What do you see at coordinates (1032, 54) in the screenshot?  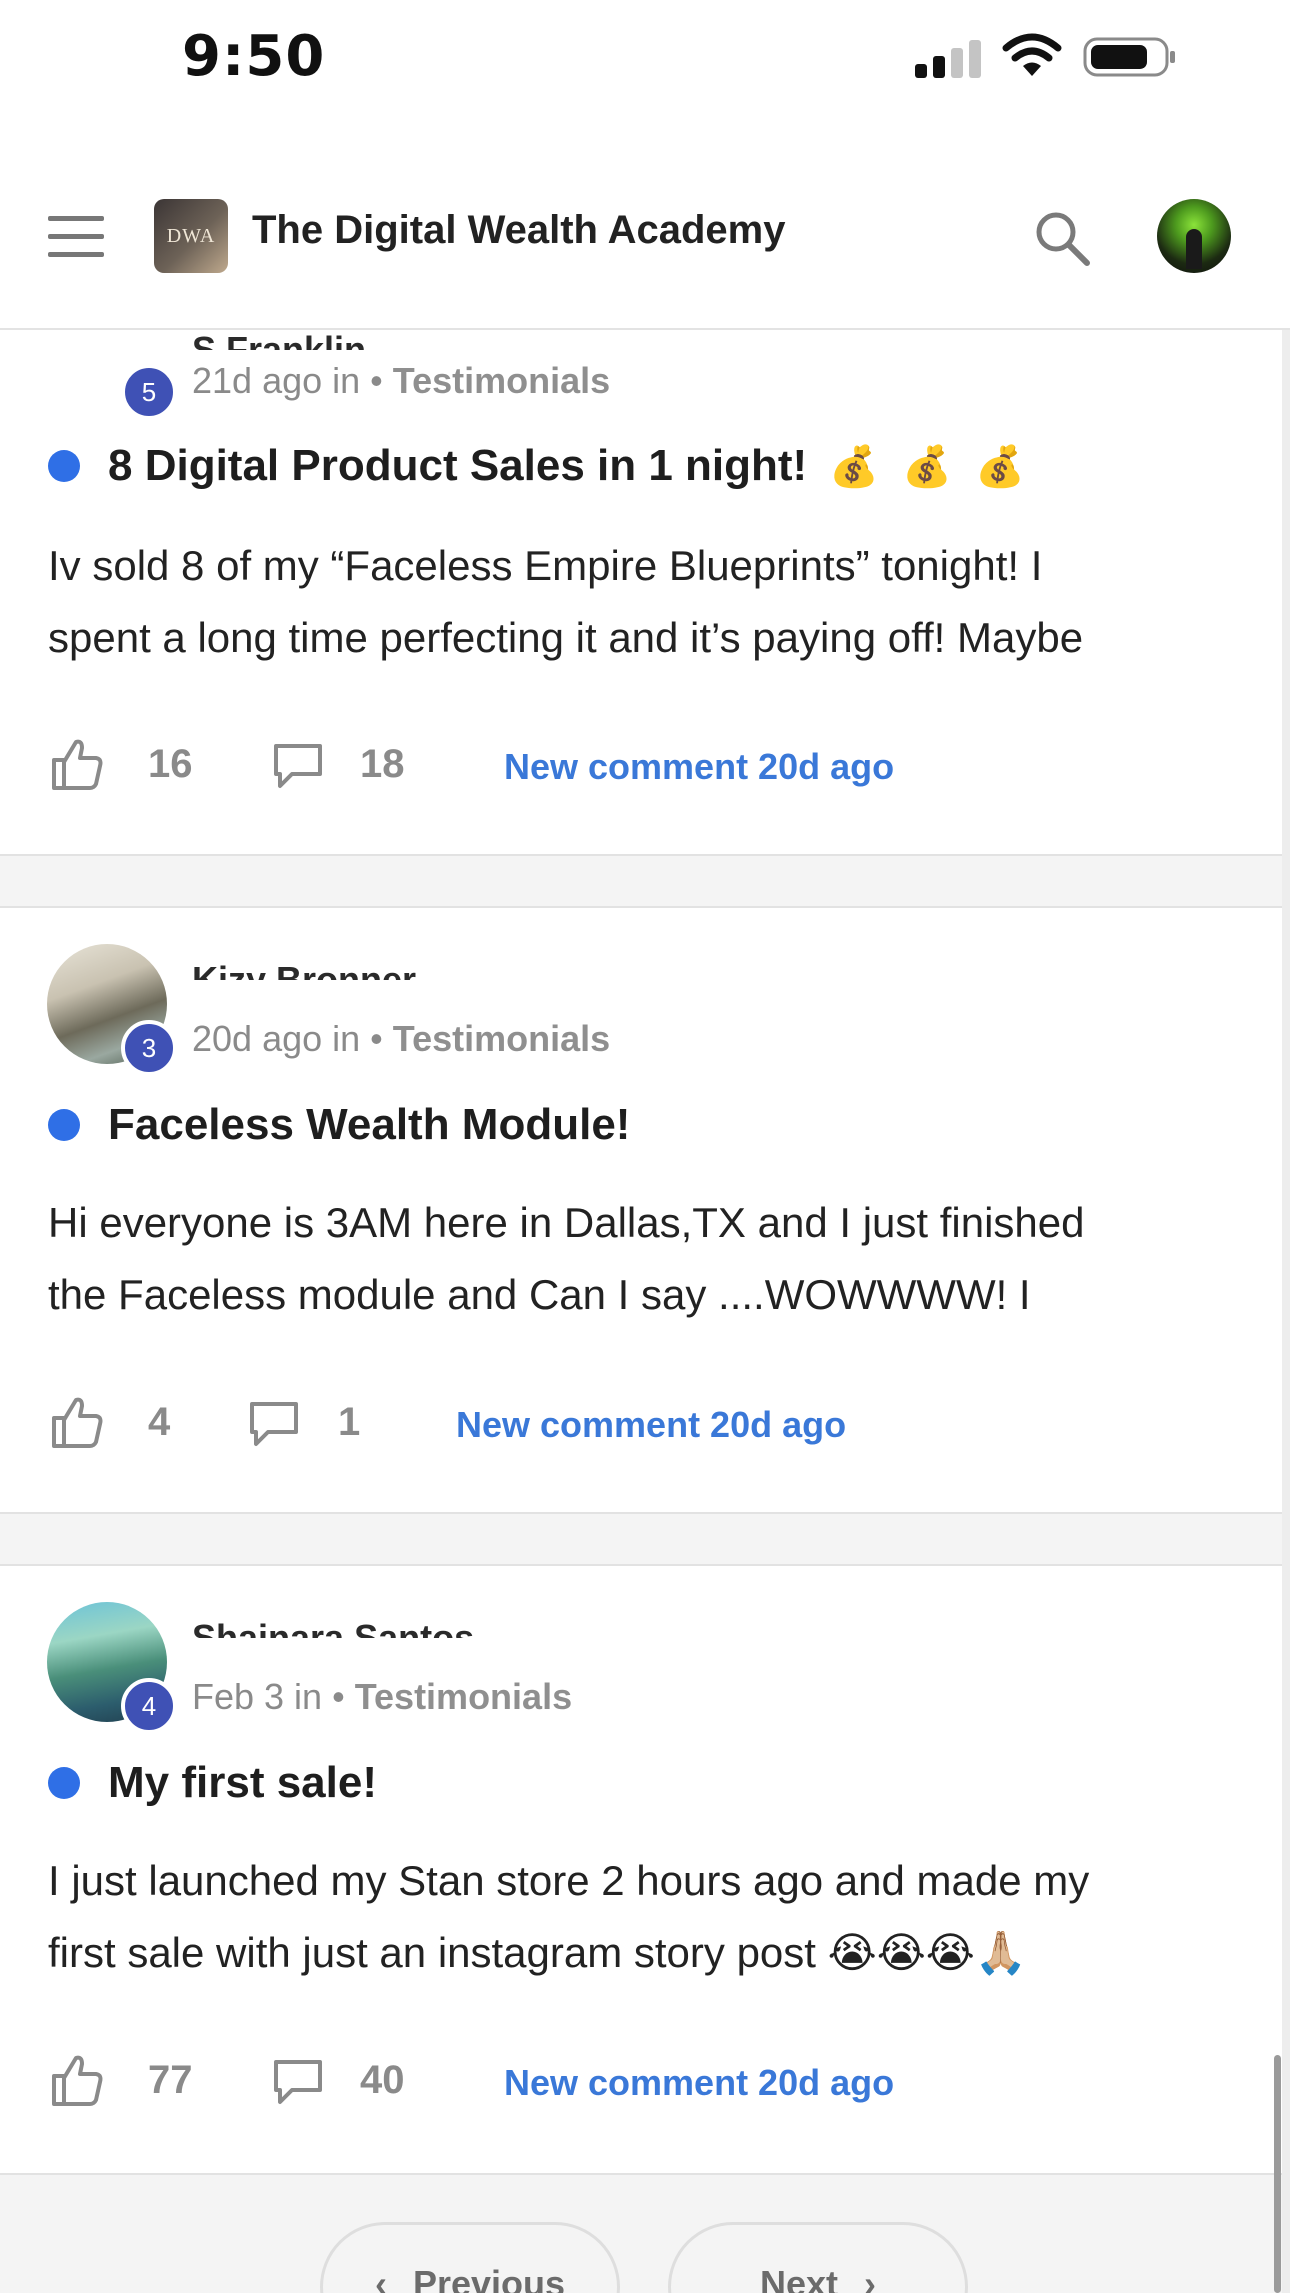 I see `wifi-icon` at bounding box center [1032, 54].